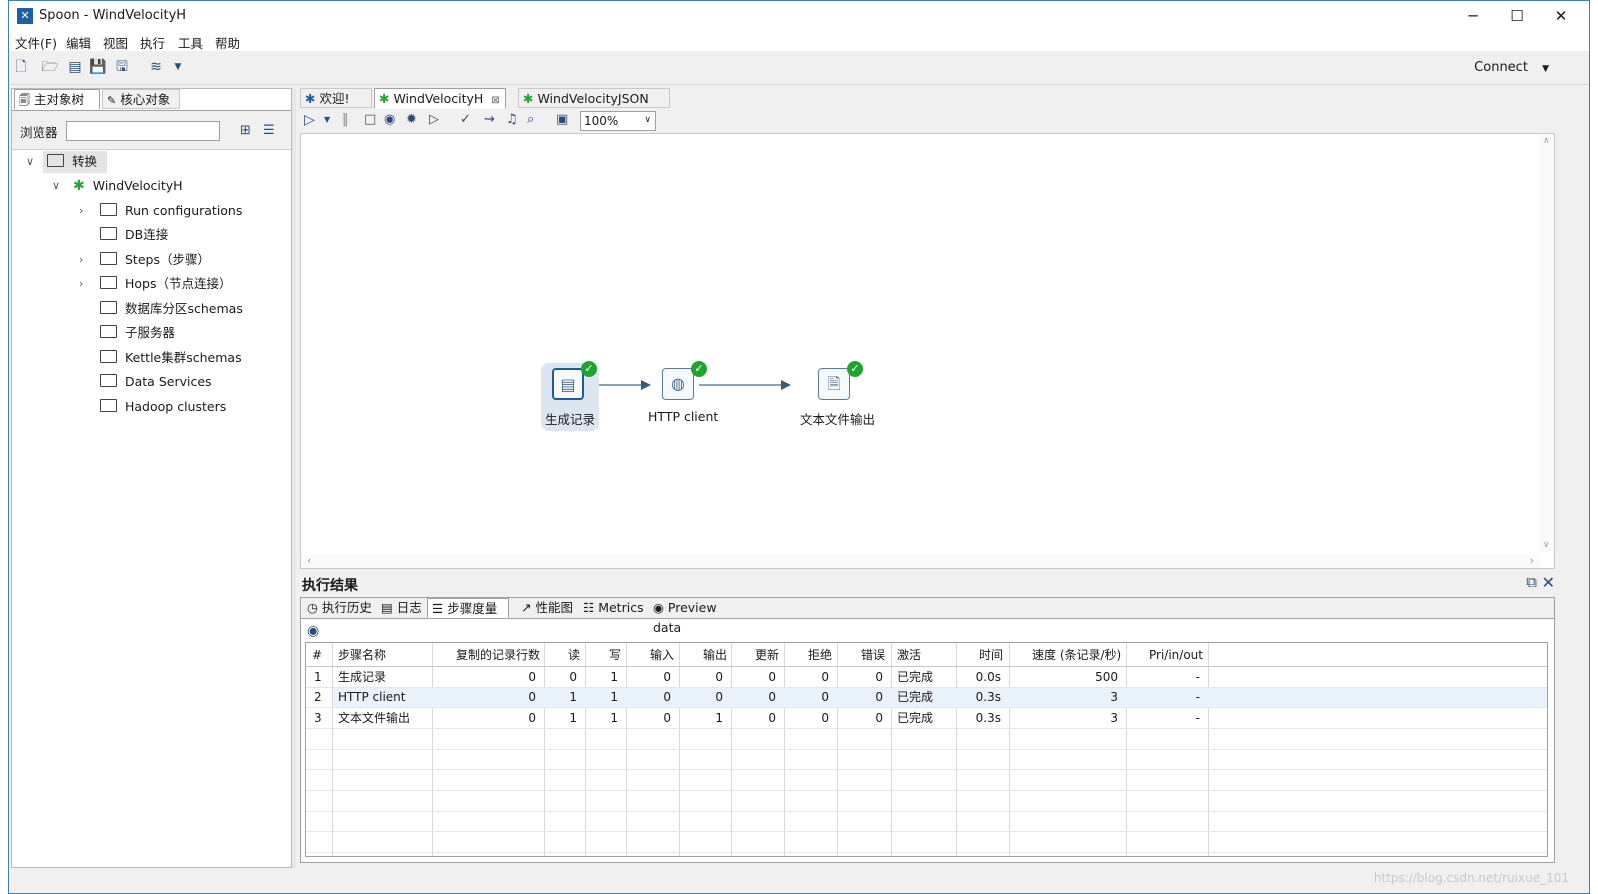  I want to click on menu-tools: 工具, so click(190, 42).